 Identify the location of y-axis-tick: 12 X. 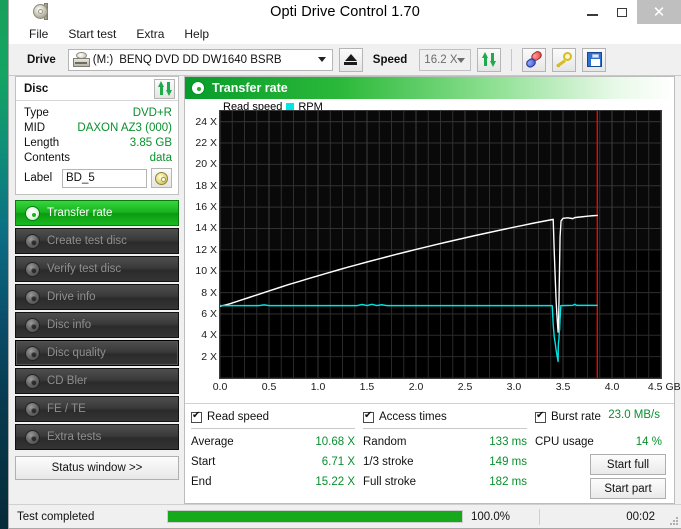
(206, 249).